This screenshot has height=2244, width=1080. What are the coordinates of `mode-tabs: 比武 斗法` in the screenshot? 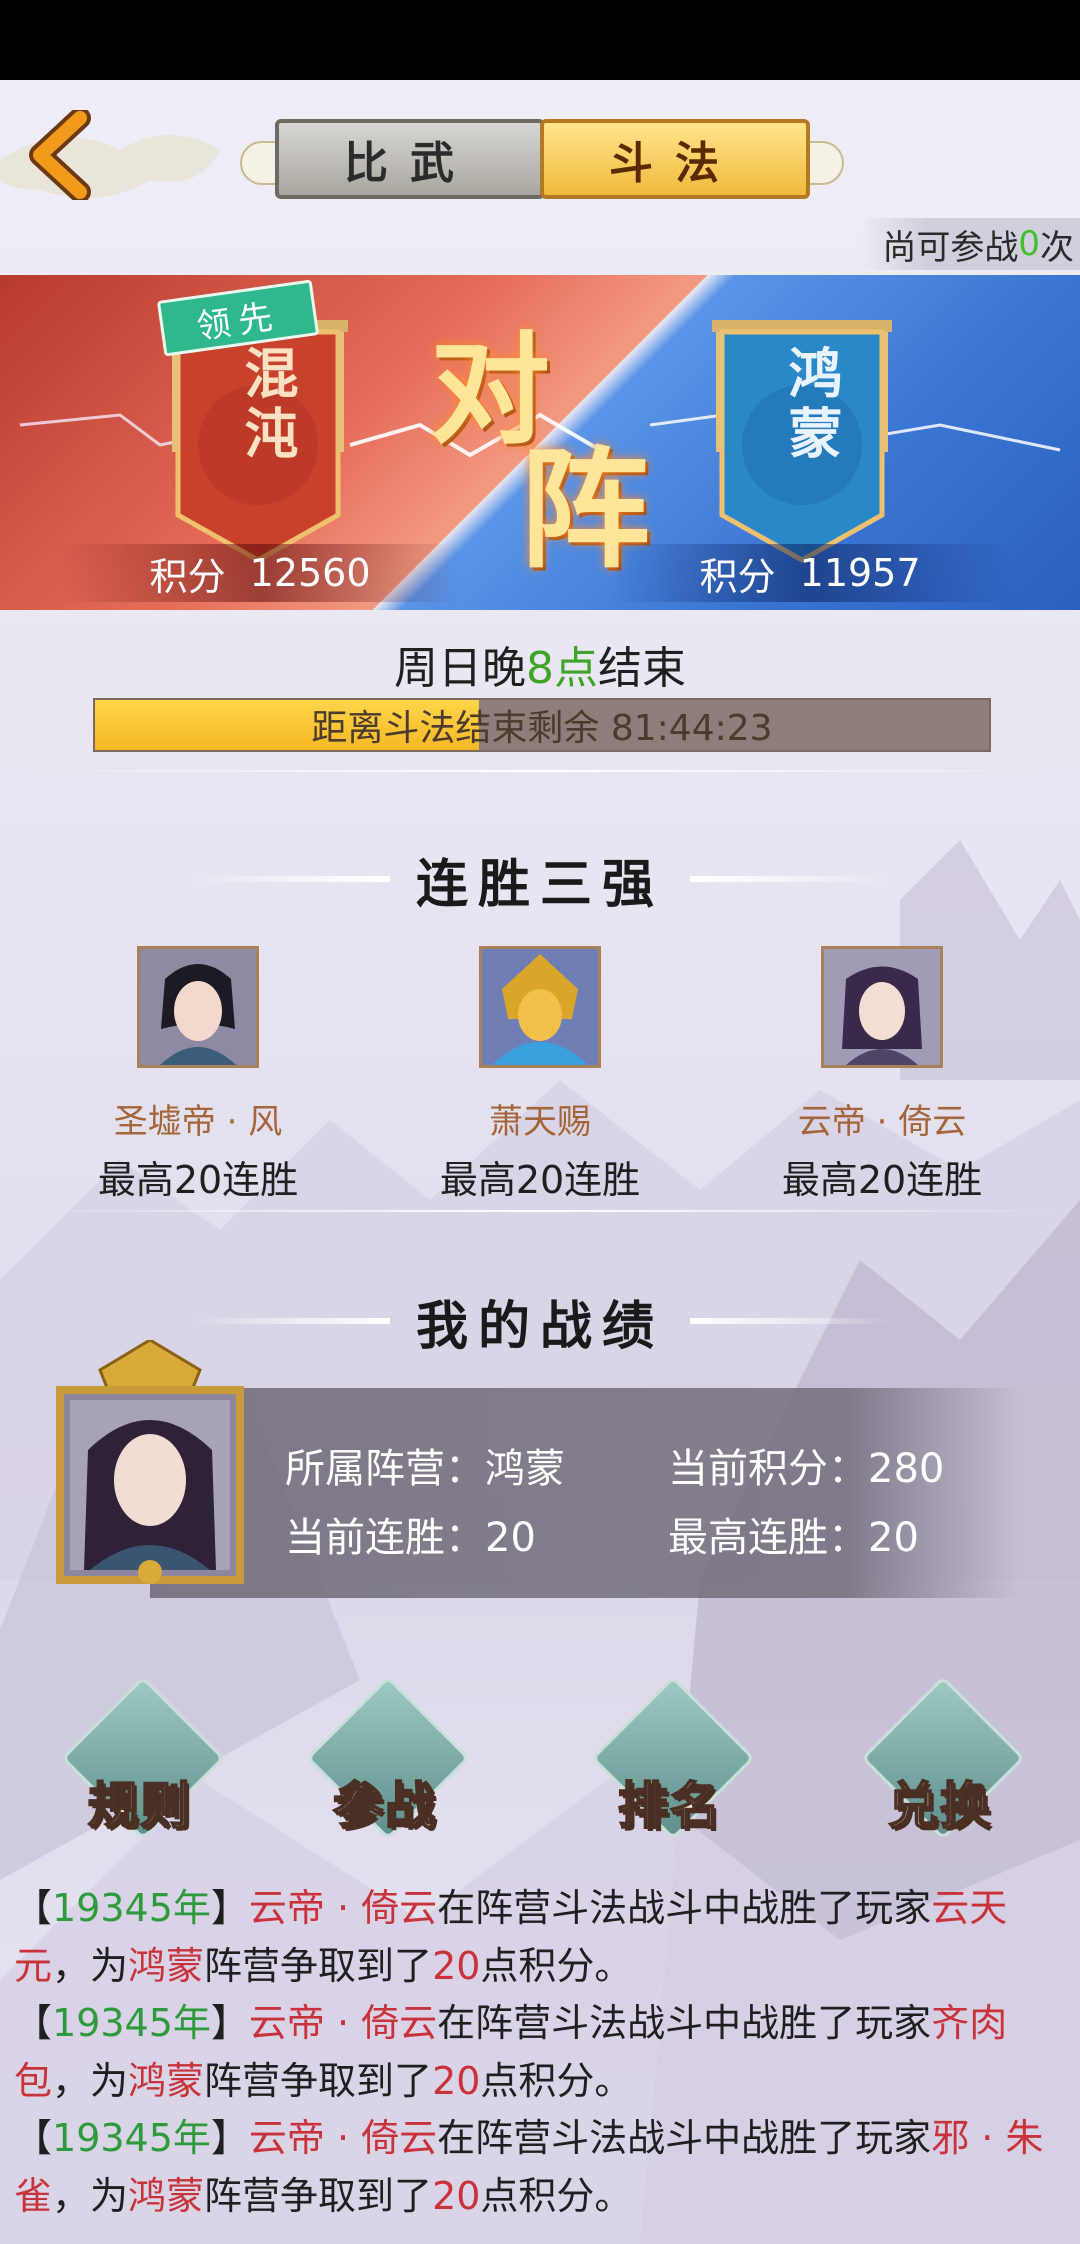 It's located at (542, 159).